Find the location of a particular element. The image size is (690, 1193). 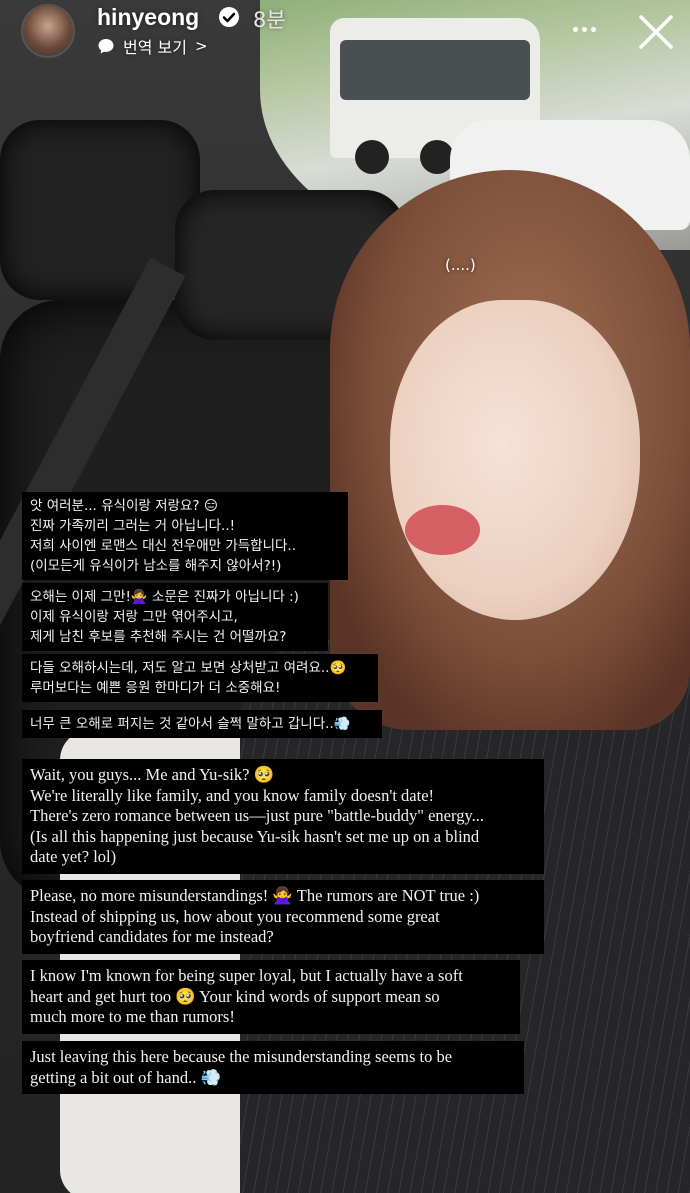

speech-bubble-icon is located at coordinates (106, 46).